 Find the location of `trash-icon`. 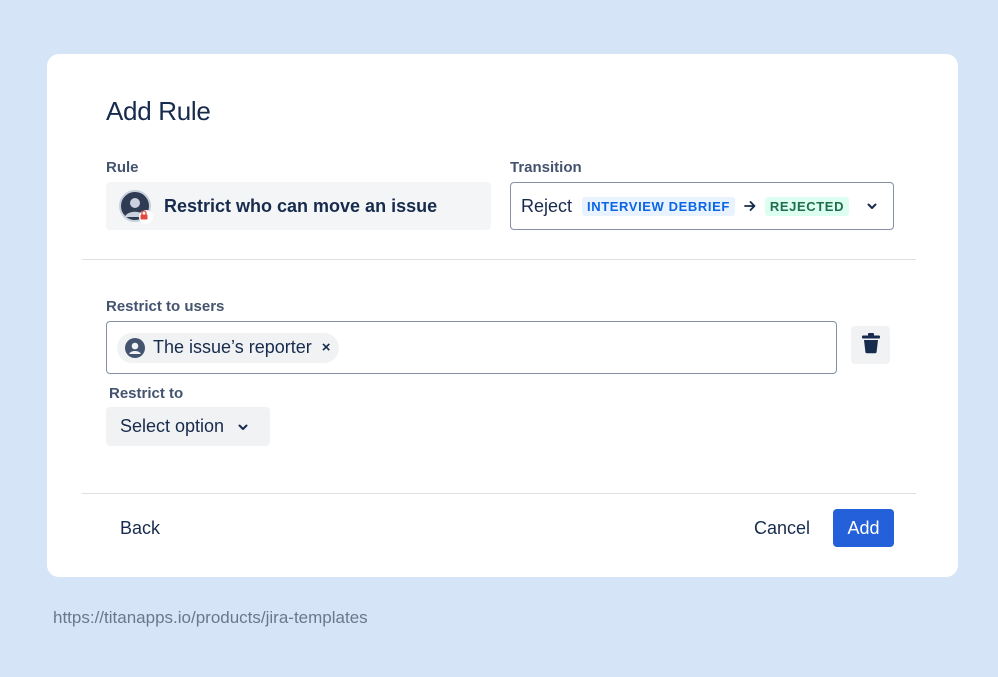

trash-icon is located at coordinates (871, 345).